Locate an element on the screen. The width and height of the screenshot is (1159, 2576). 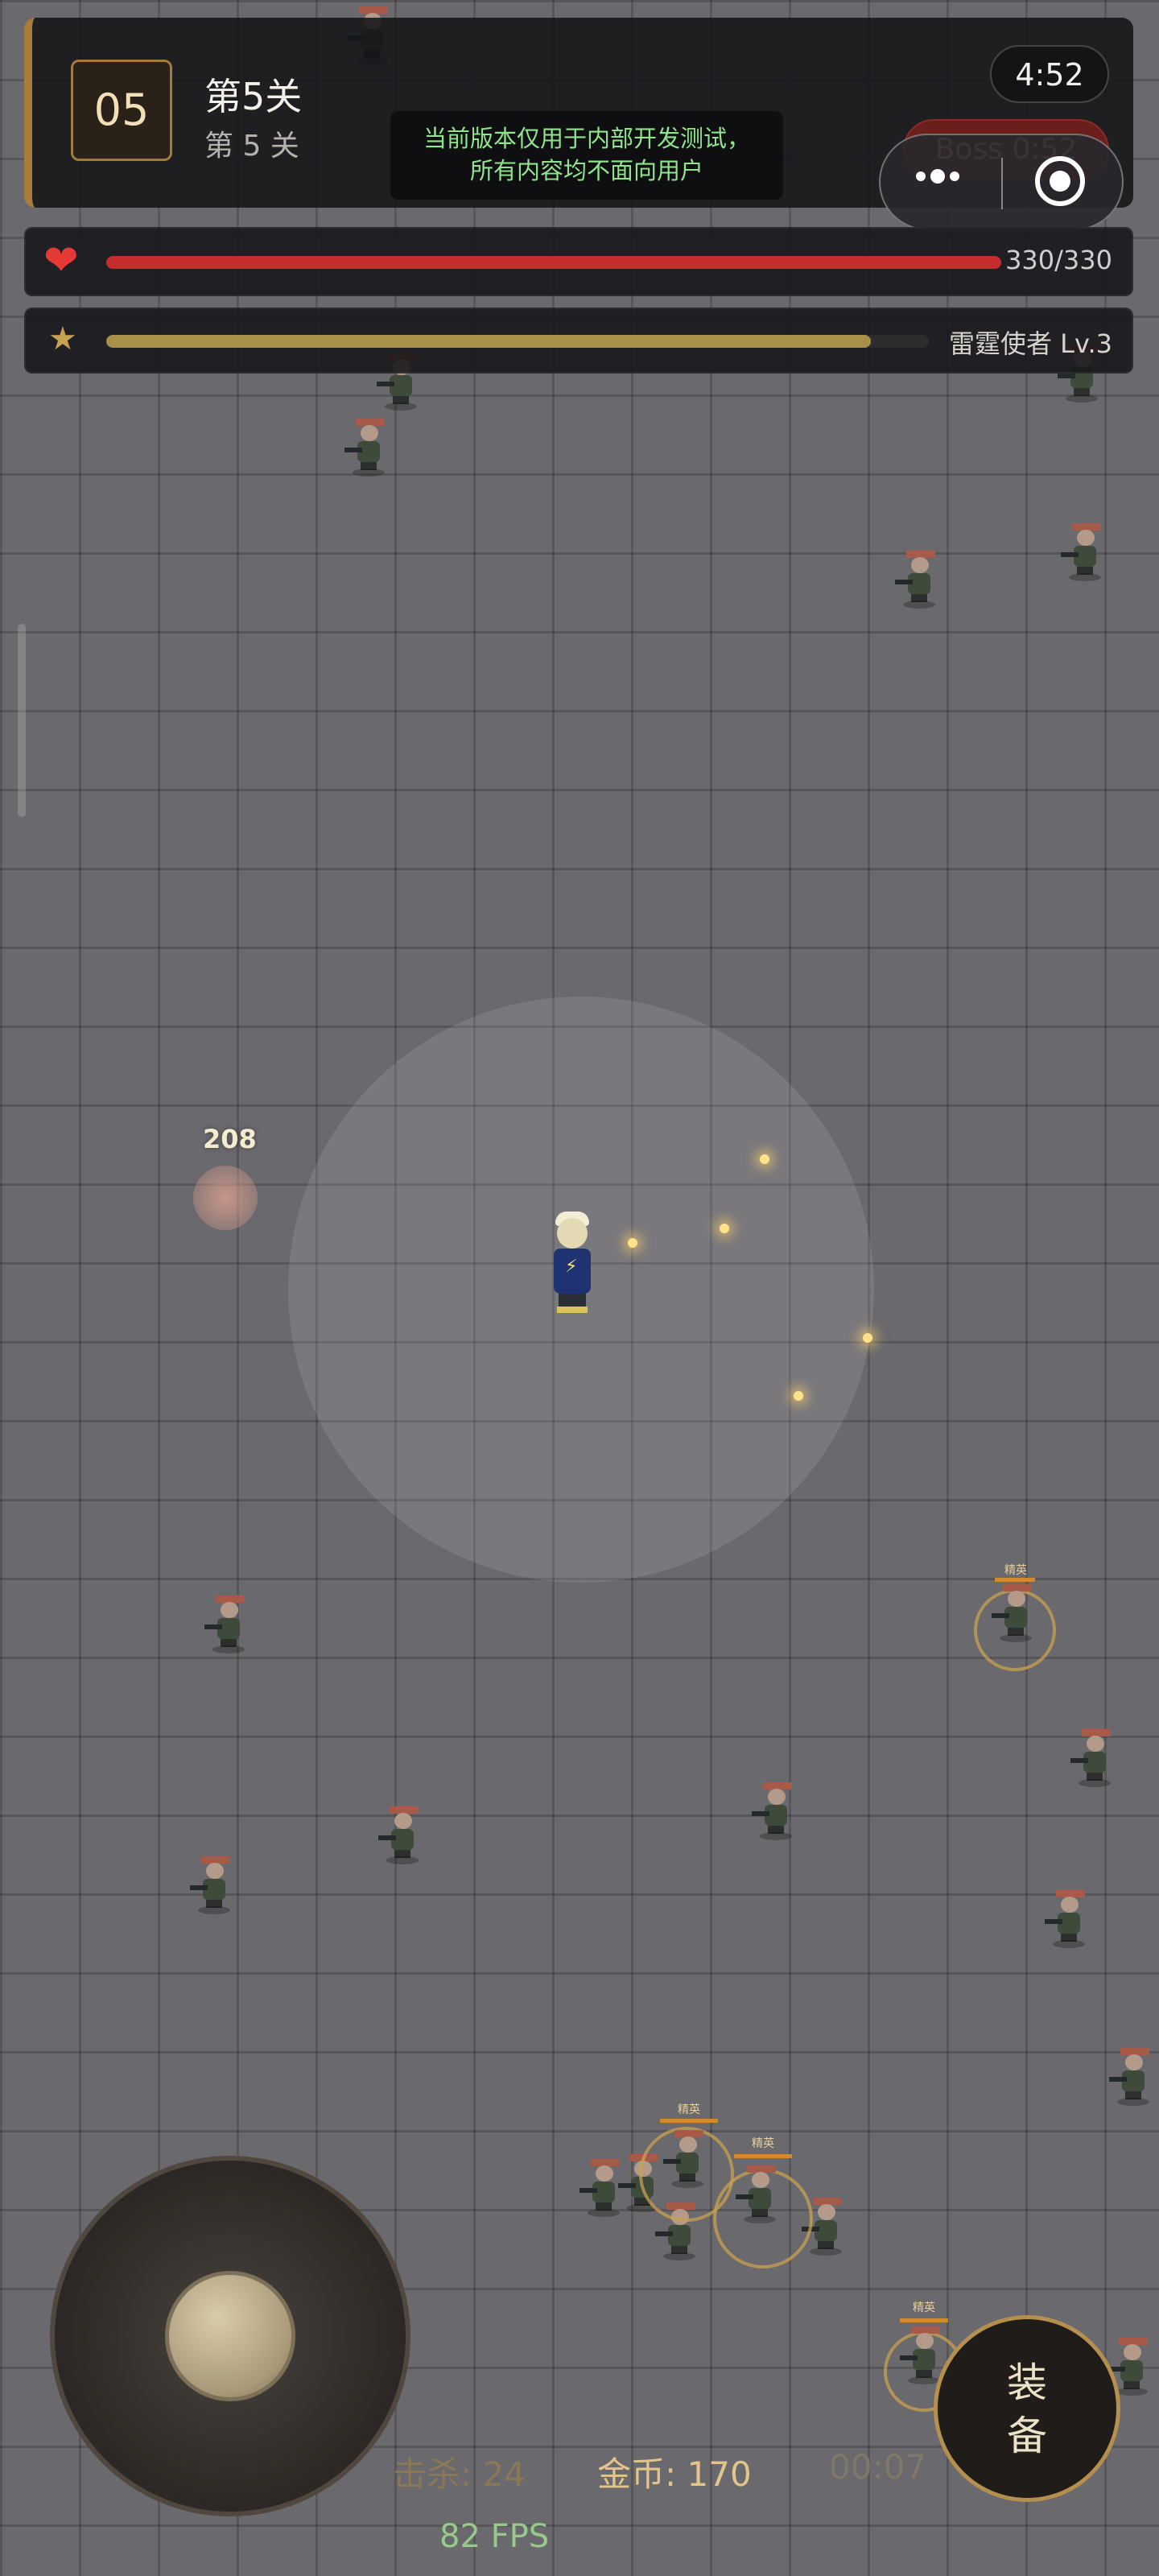
heart-icon: ❤ is located at coordinates (61, 261).